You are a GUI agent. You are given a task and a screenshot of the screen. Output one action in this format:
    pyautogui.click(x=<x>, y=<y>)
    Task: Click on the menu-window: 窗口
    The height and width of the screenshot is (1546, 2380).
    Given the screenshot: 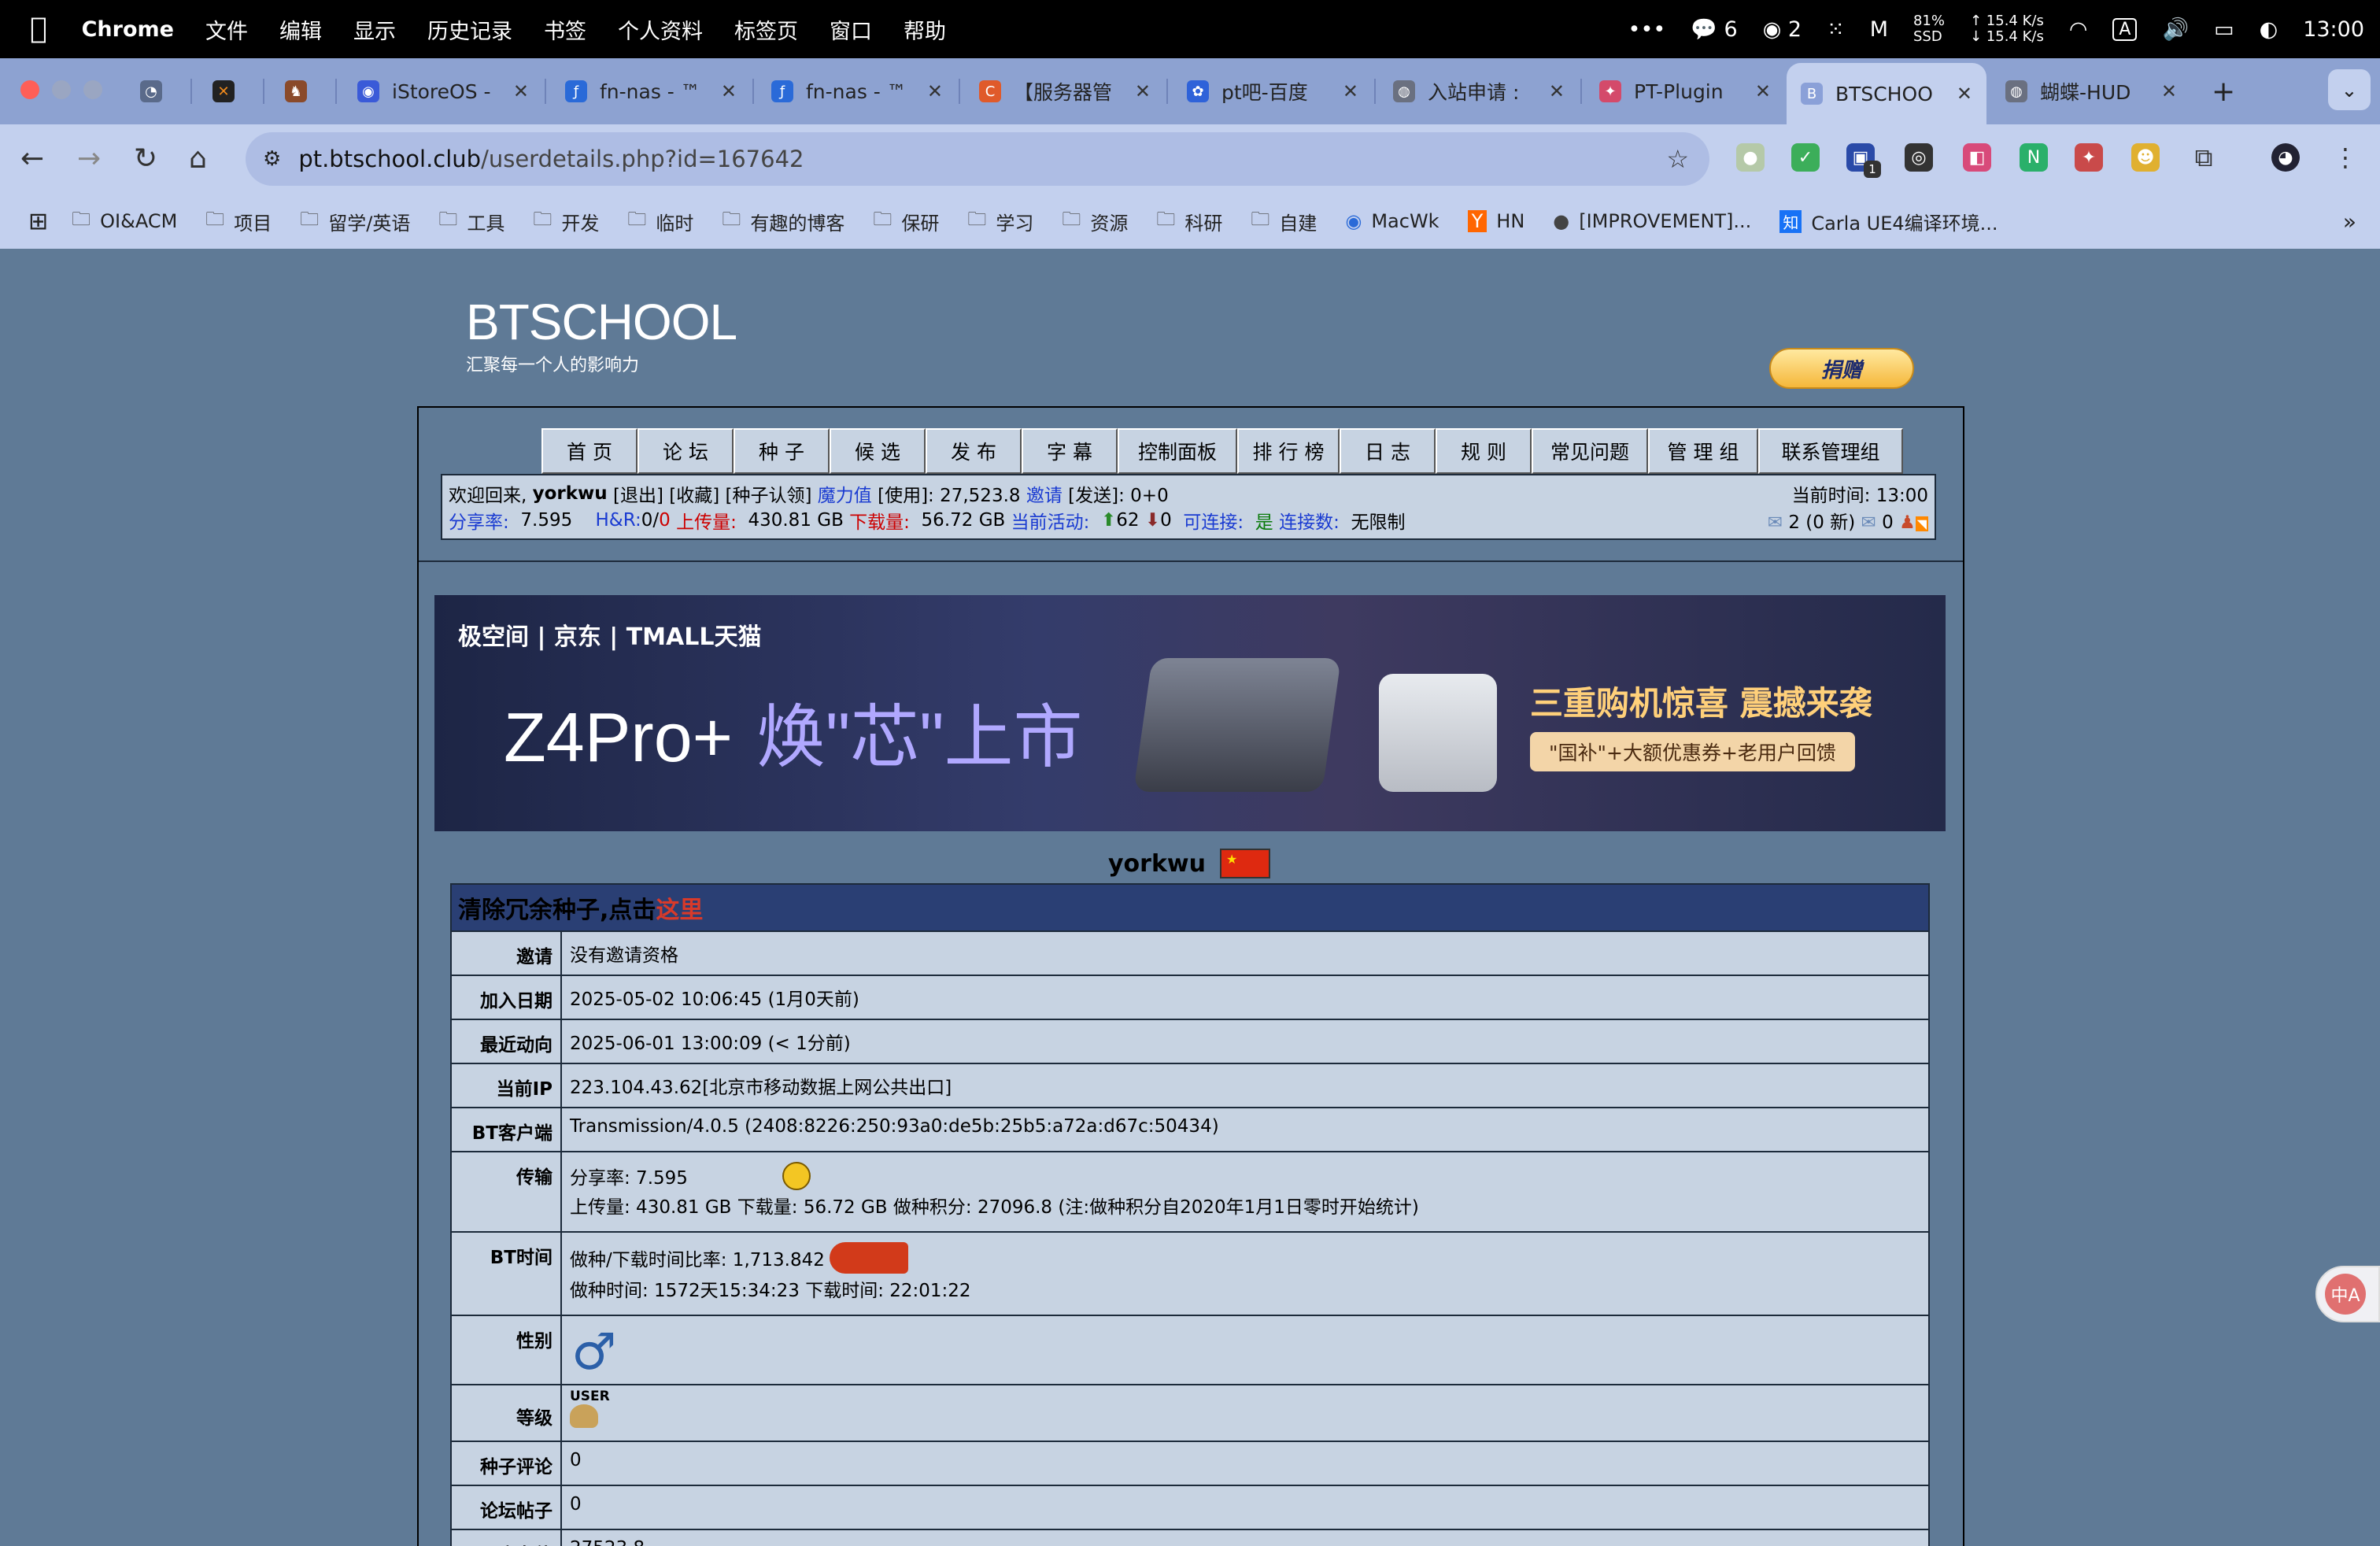 What is the action you would take?
    pyautogui.click(x=851, y=29)
    